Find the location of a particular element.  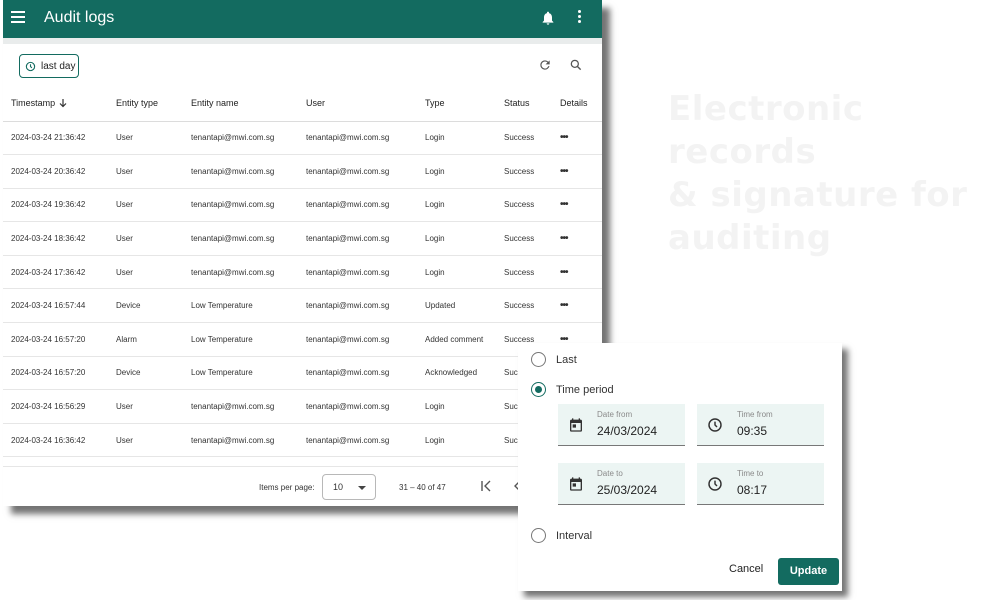

column-header-type: Type is located at coordinates (464, 103).